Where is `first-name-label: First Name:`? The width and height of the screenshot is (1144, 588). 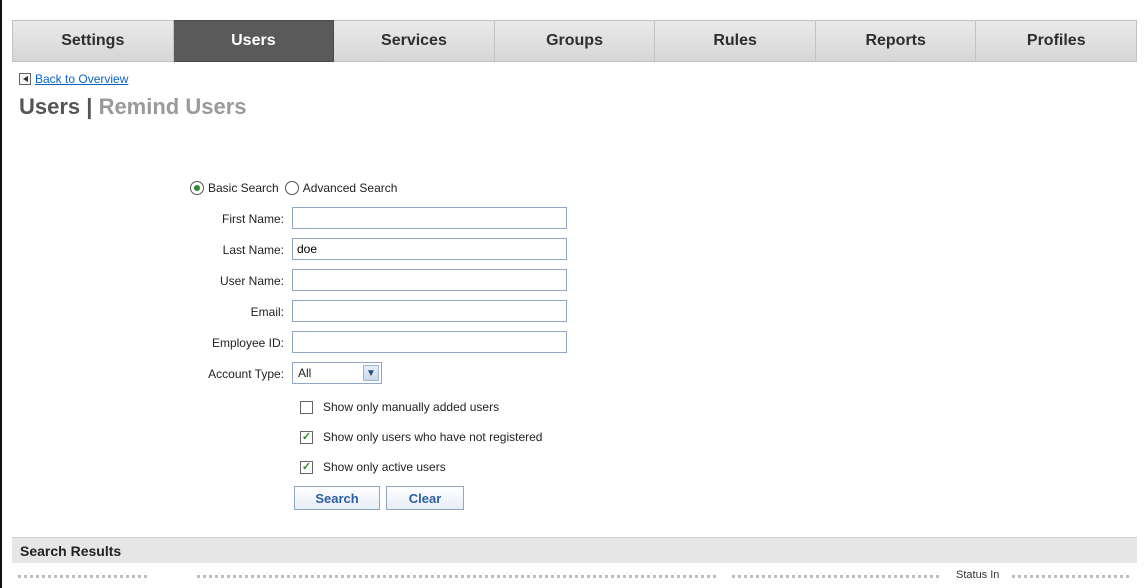 first-name-label: First Name: is located at coordinates (252, 219).